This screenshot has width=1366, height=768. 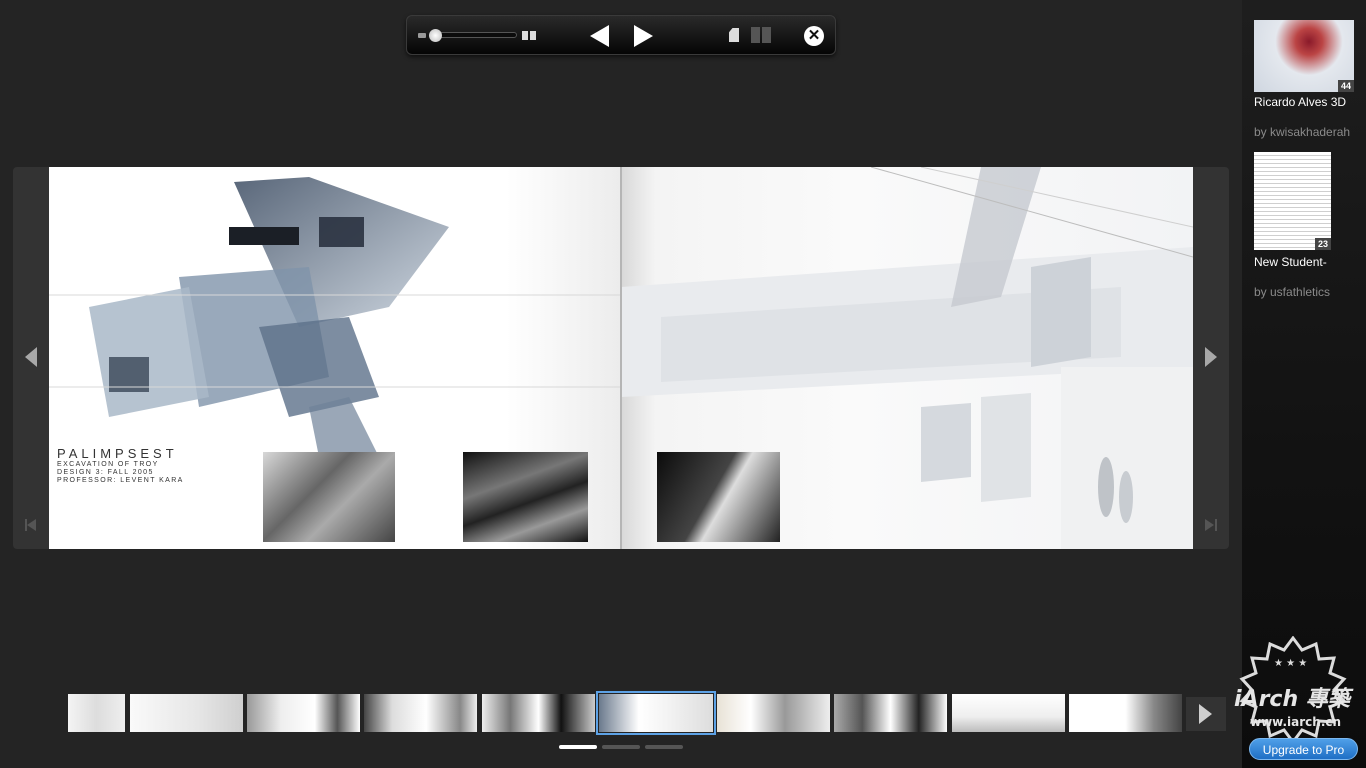 I want to click on thumbnail-strip-next-button, so click(x=1206, y=714).